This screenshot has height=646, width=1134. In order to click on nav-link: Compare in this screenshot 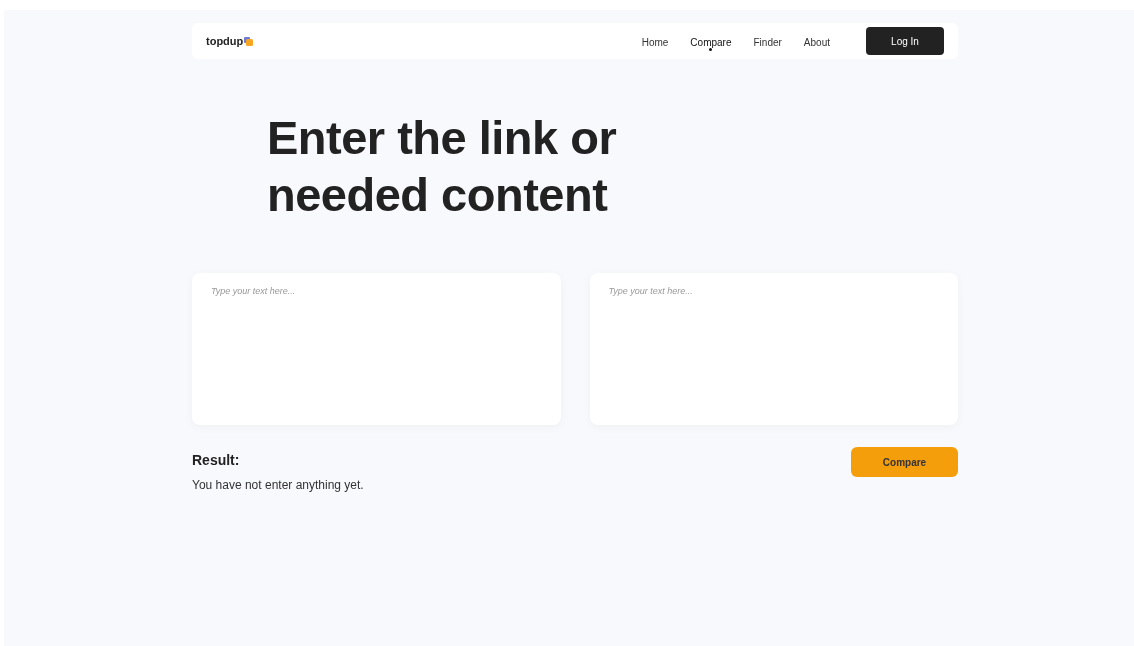, I will do `click(711, 42)`.